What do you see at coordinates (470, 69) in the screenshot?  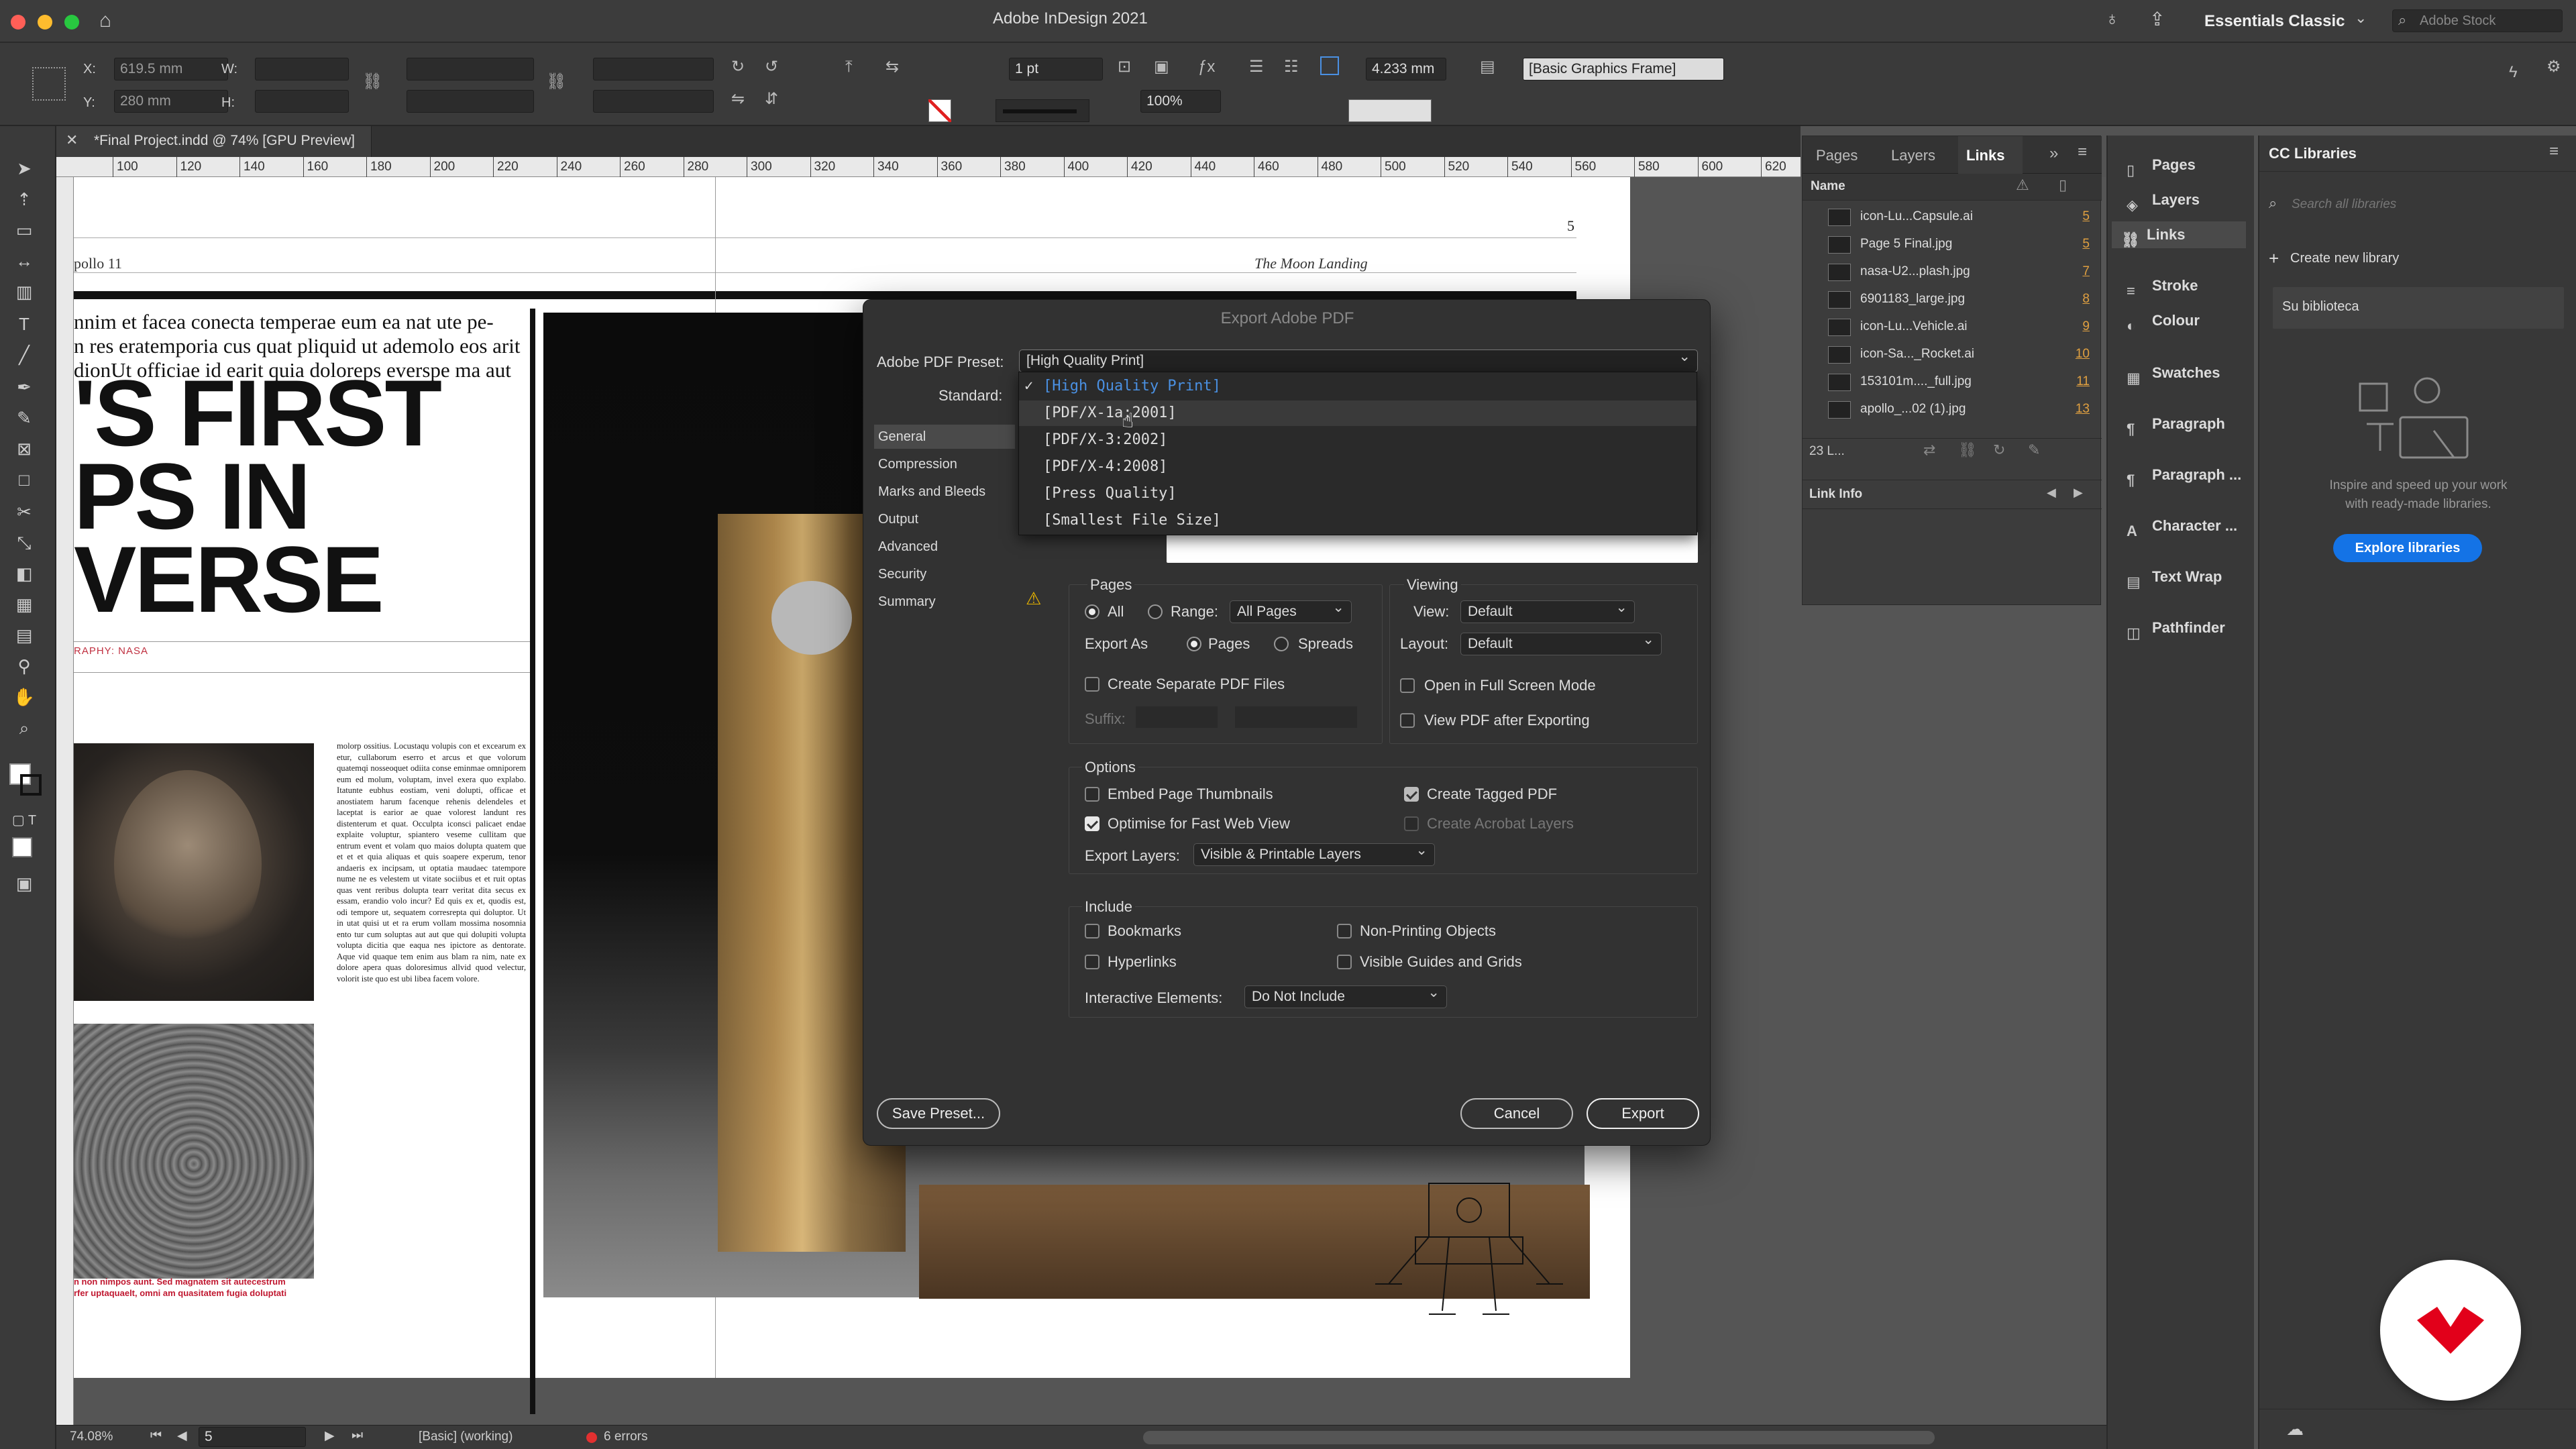 I see `scale-x-field` at bounding box center [470, 69].